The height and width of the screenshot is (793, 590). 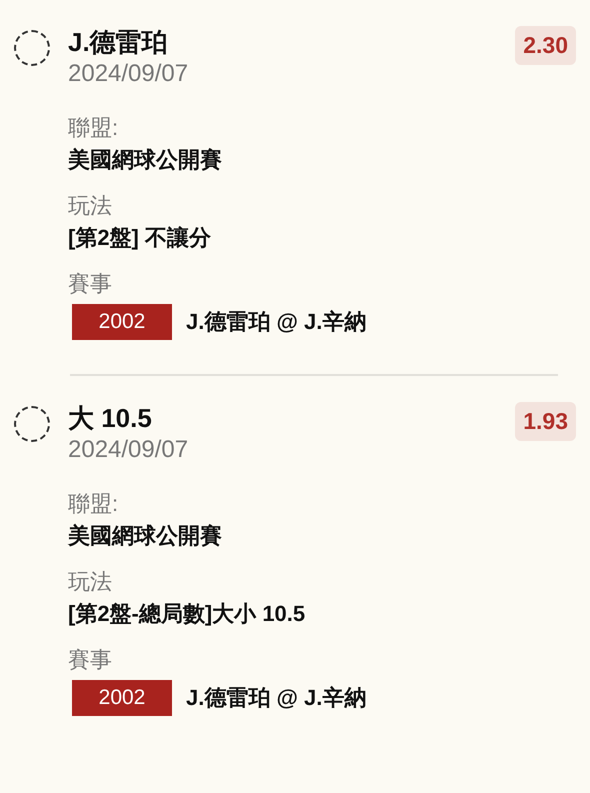 I want to click on market-name: [第2盤] 不讓分, so click(x=140, y=238).